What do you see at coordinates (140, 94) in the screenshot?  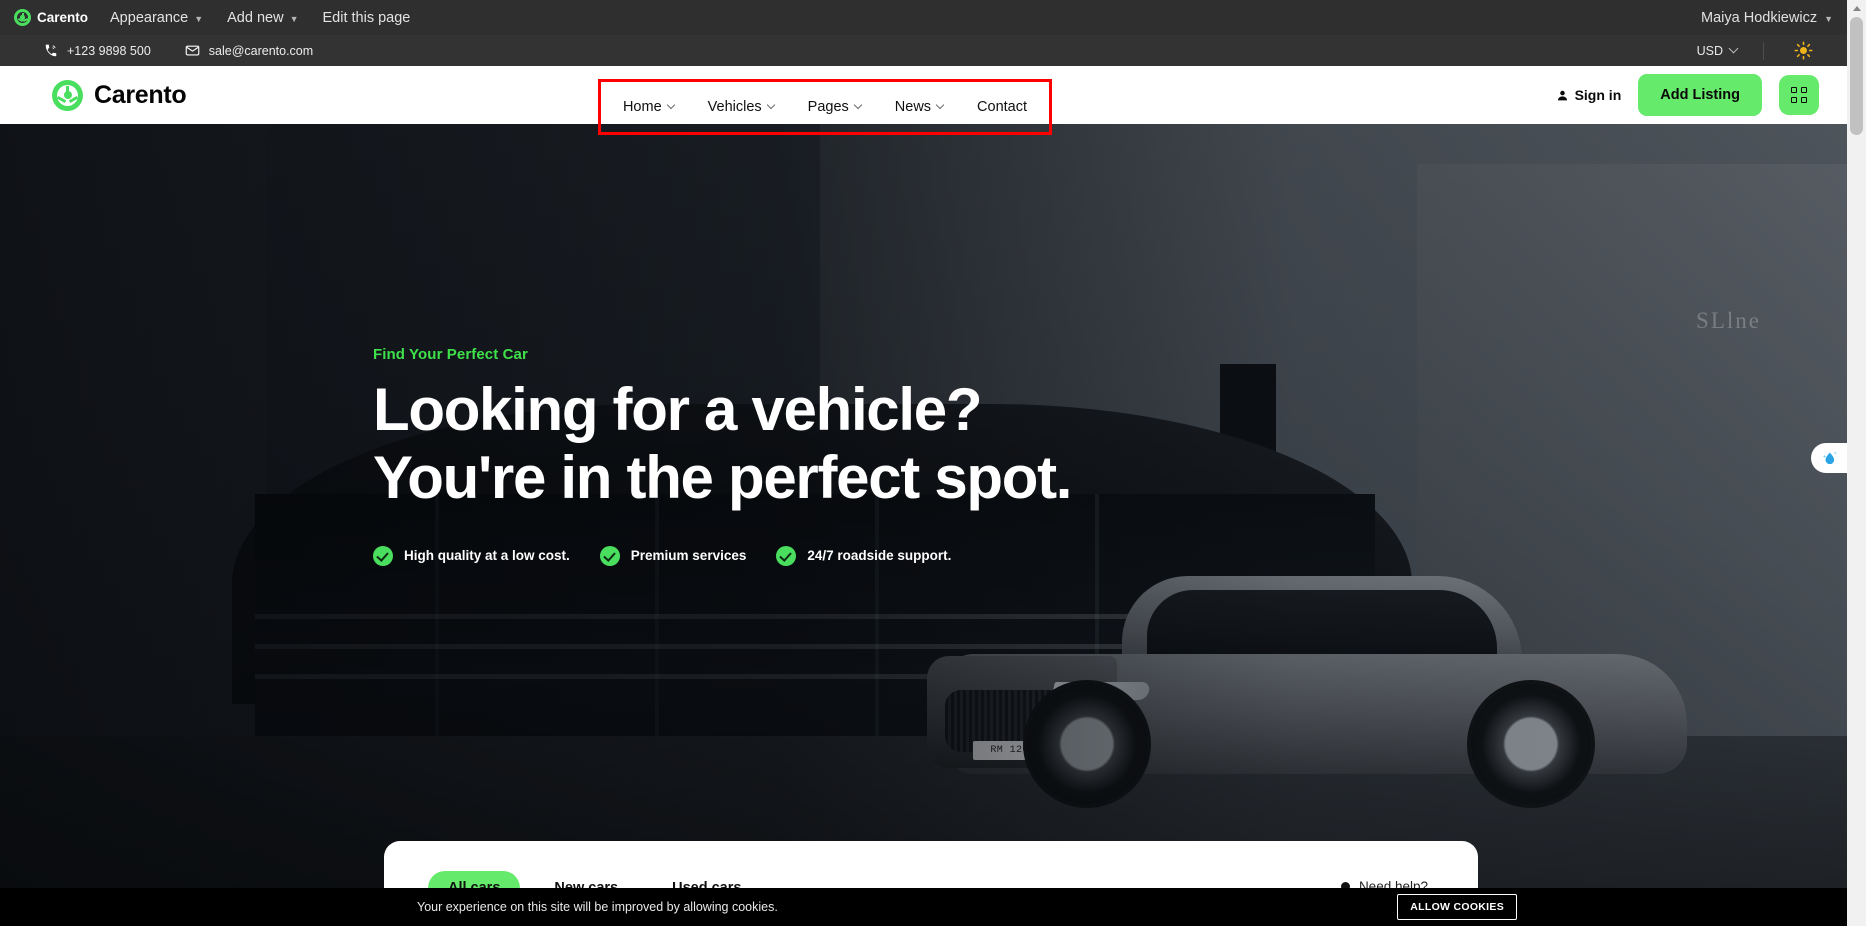 I see `logo-text: Carento` at bounding box center [140, 94].